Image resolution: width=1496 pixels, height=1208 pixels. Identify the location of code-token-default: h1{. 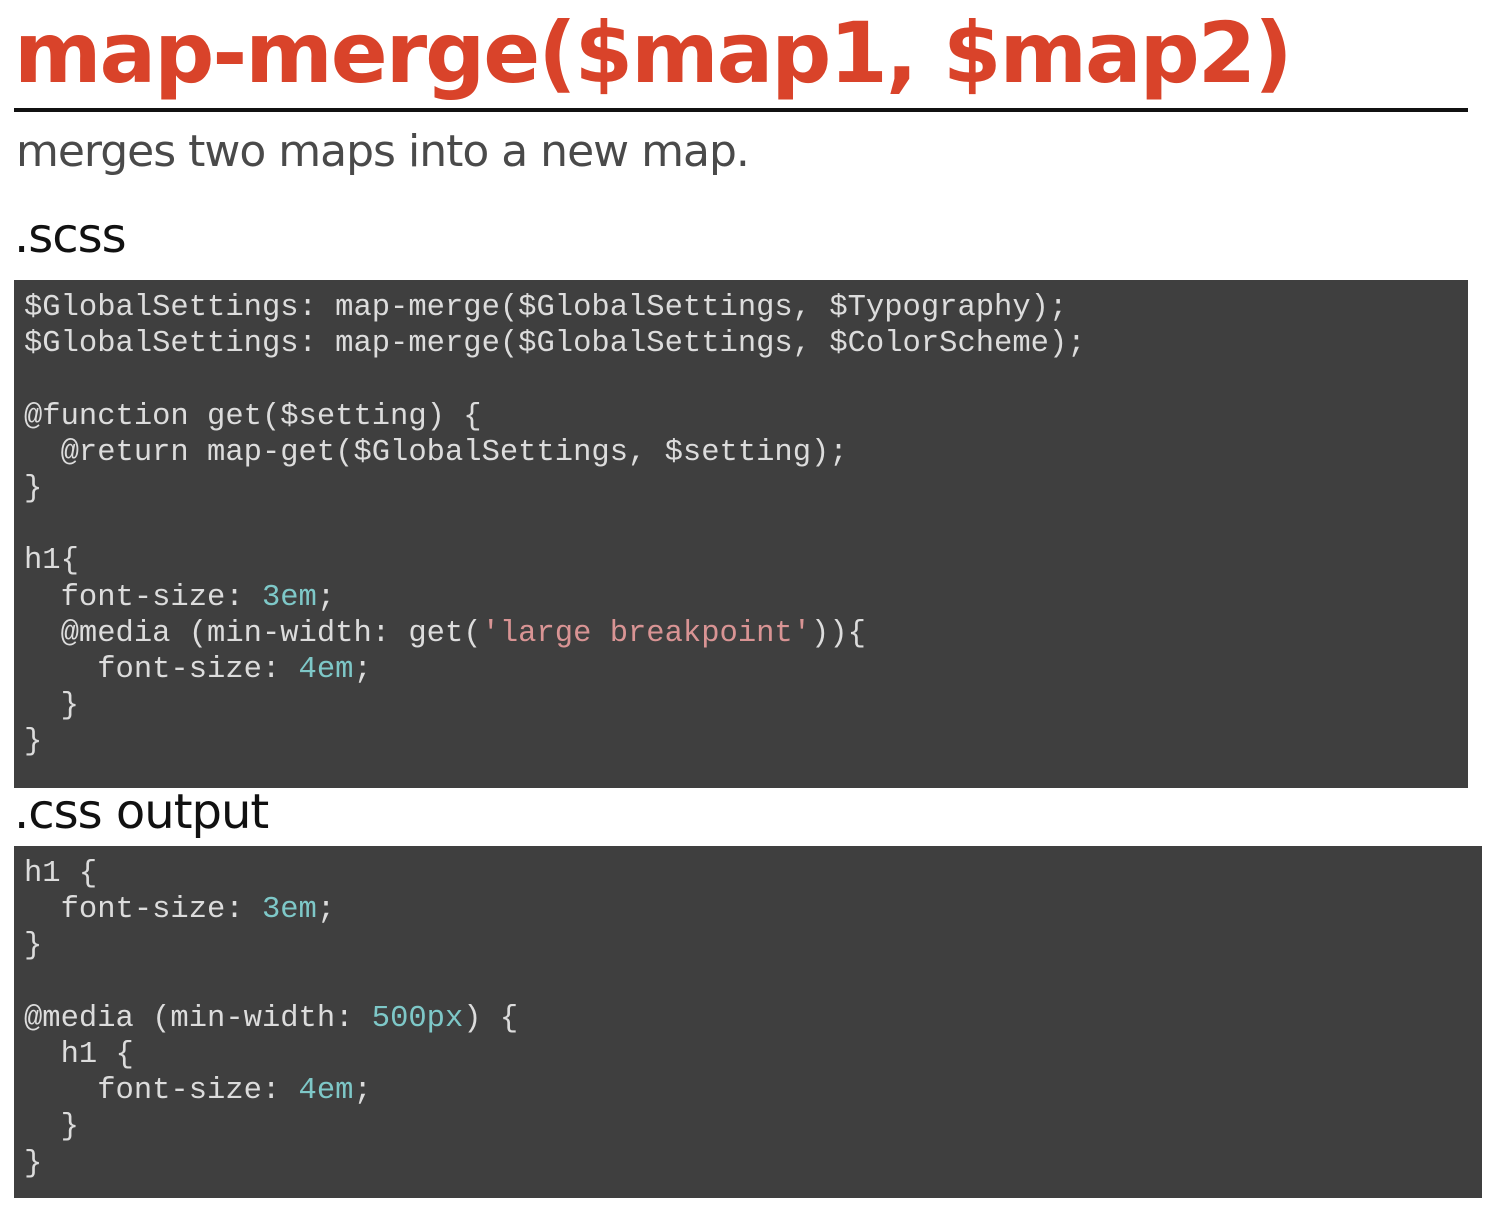
(51, 561).